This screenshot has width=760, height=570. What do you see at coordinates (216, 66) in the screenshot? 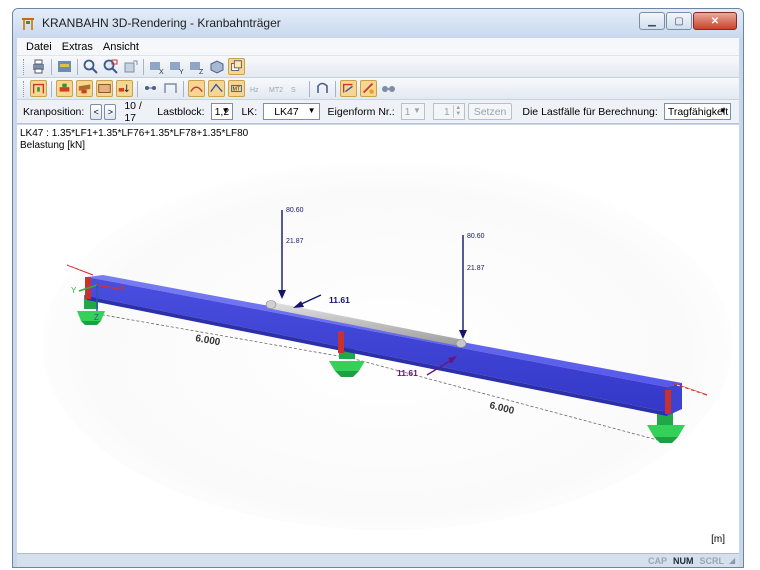
I see `view-iso-icon` at bounding box center [216, 66].